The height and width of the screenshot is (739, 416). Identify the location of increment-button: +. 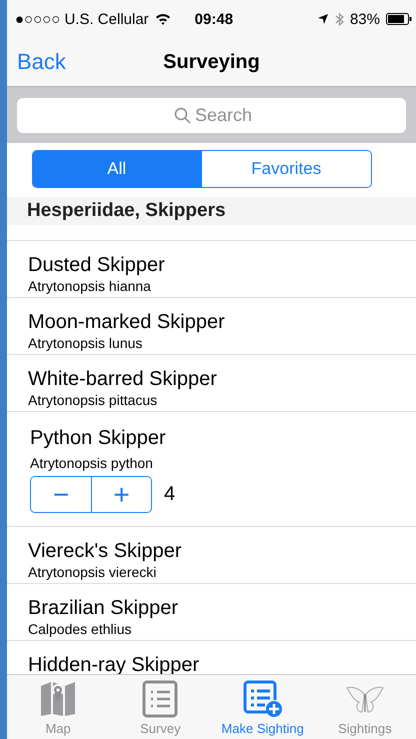
(121, 494).